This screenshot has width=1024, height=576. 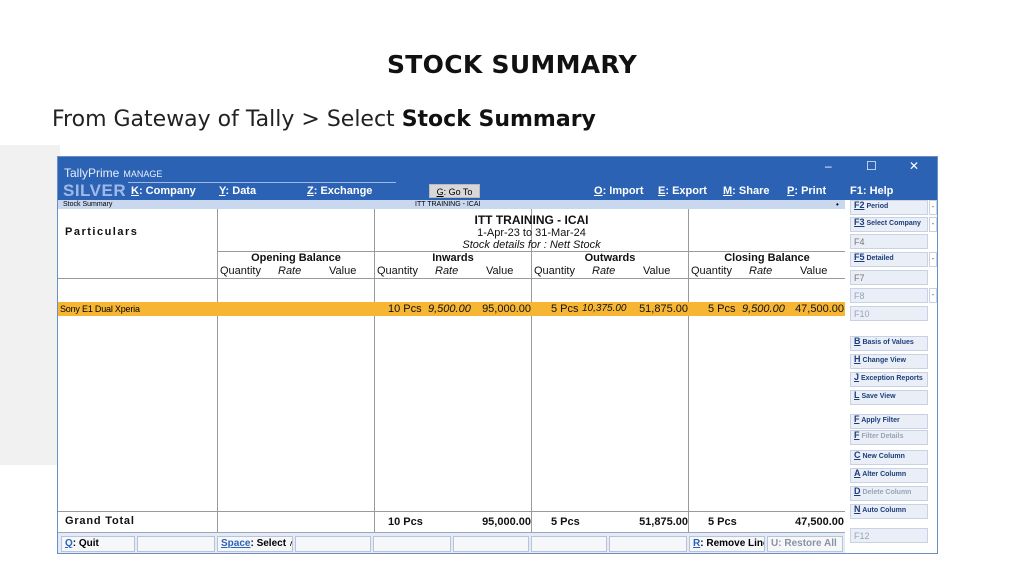 I want to click on menu-divider, so click(x=262, y=182).